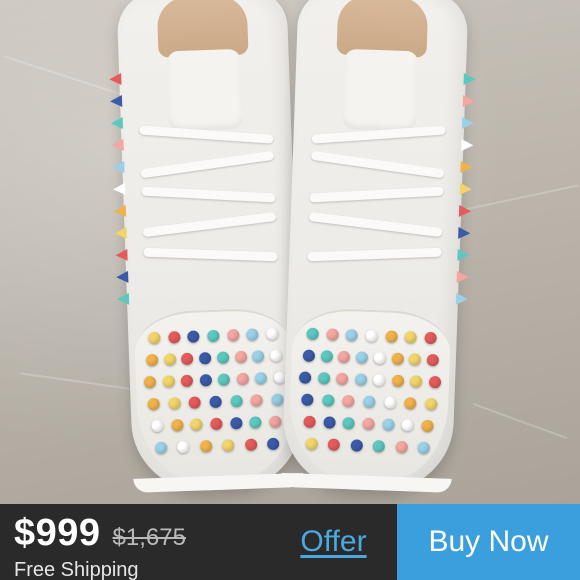 The image size is (580, 580). I want to click on current-price: $999, so click(57, 533).